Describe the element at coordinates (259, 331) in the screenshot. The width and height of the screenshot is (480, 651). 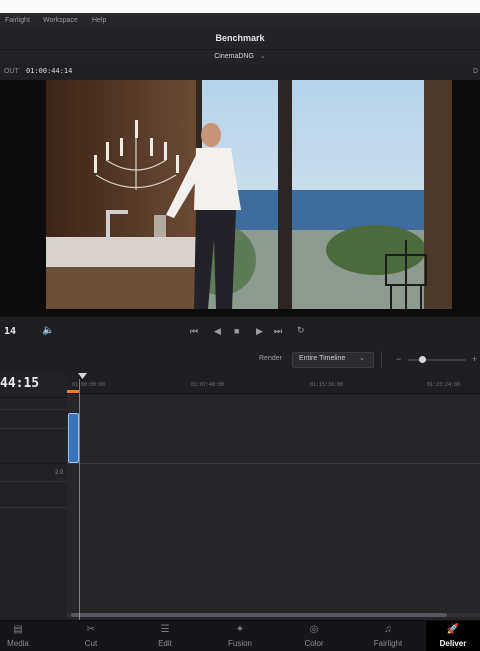
I see `play-button: ▶` at that location.